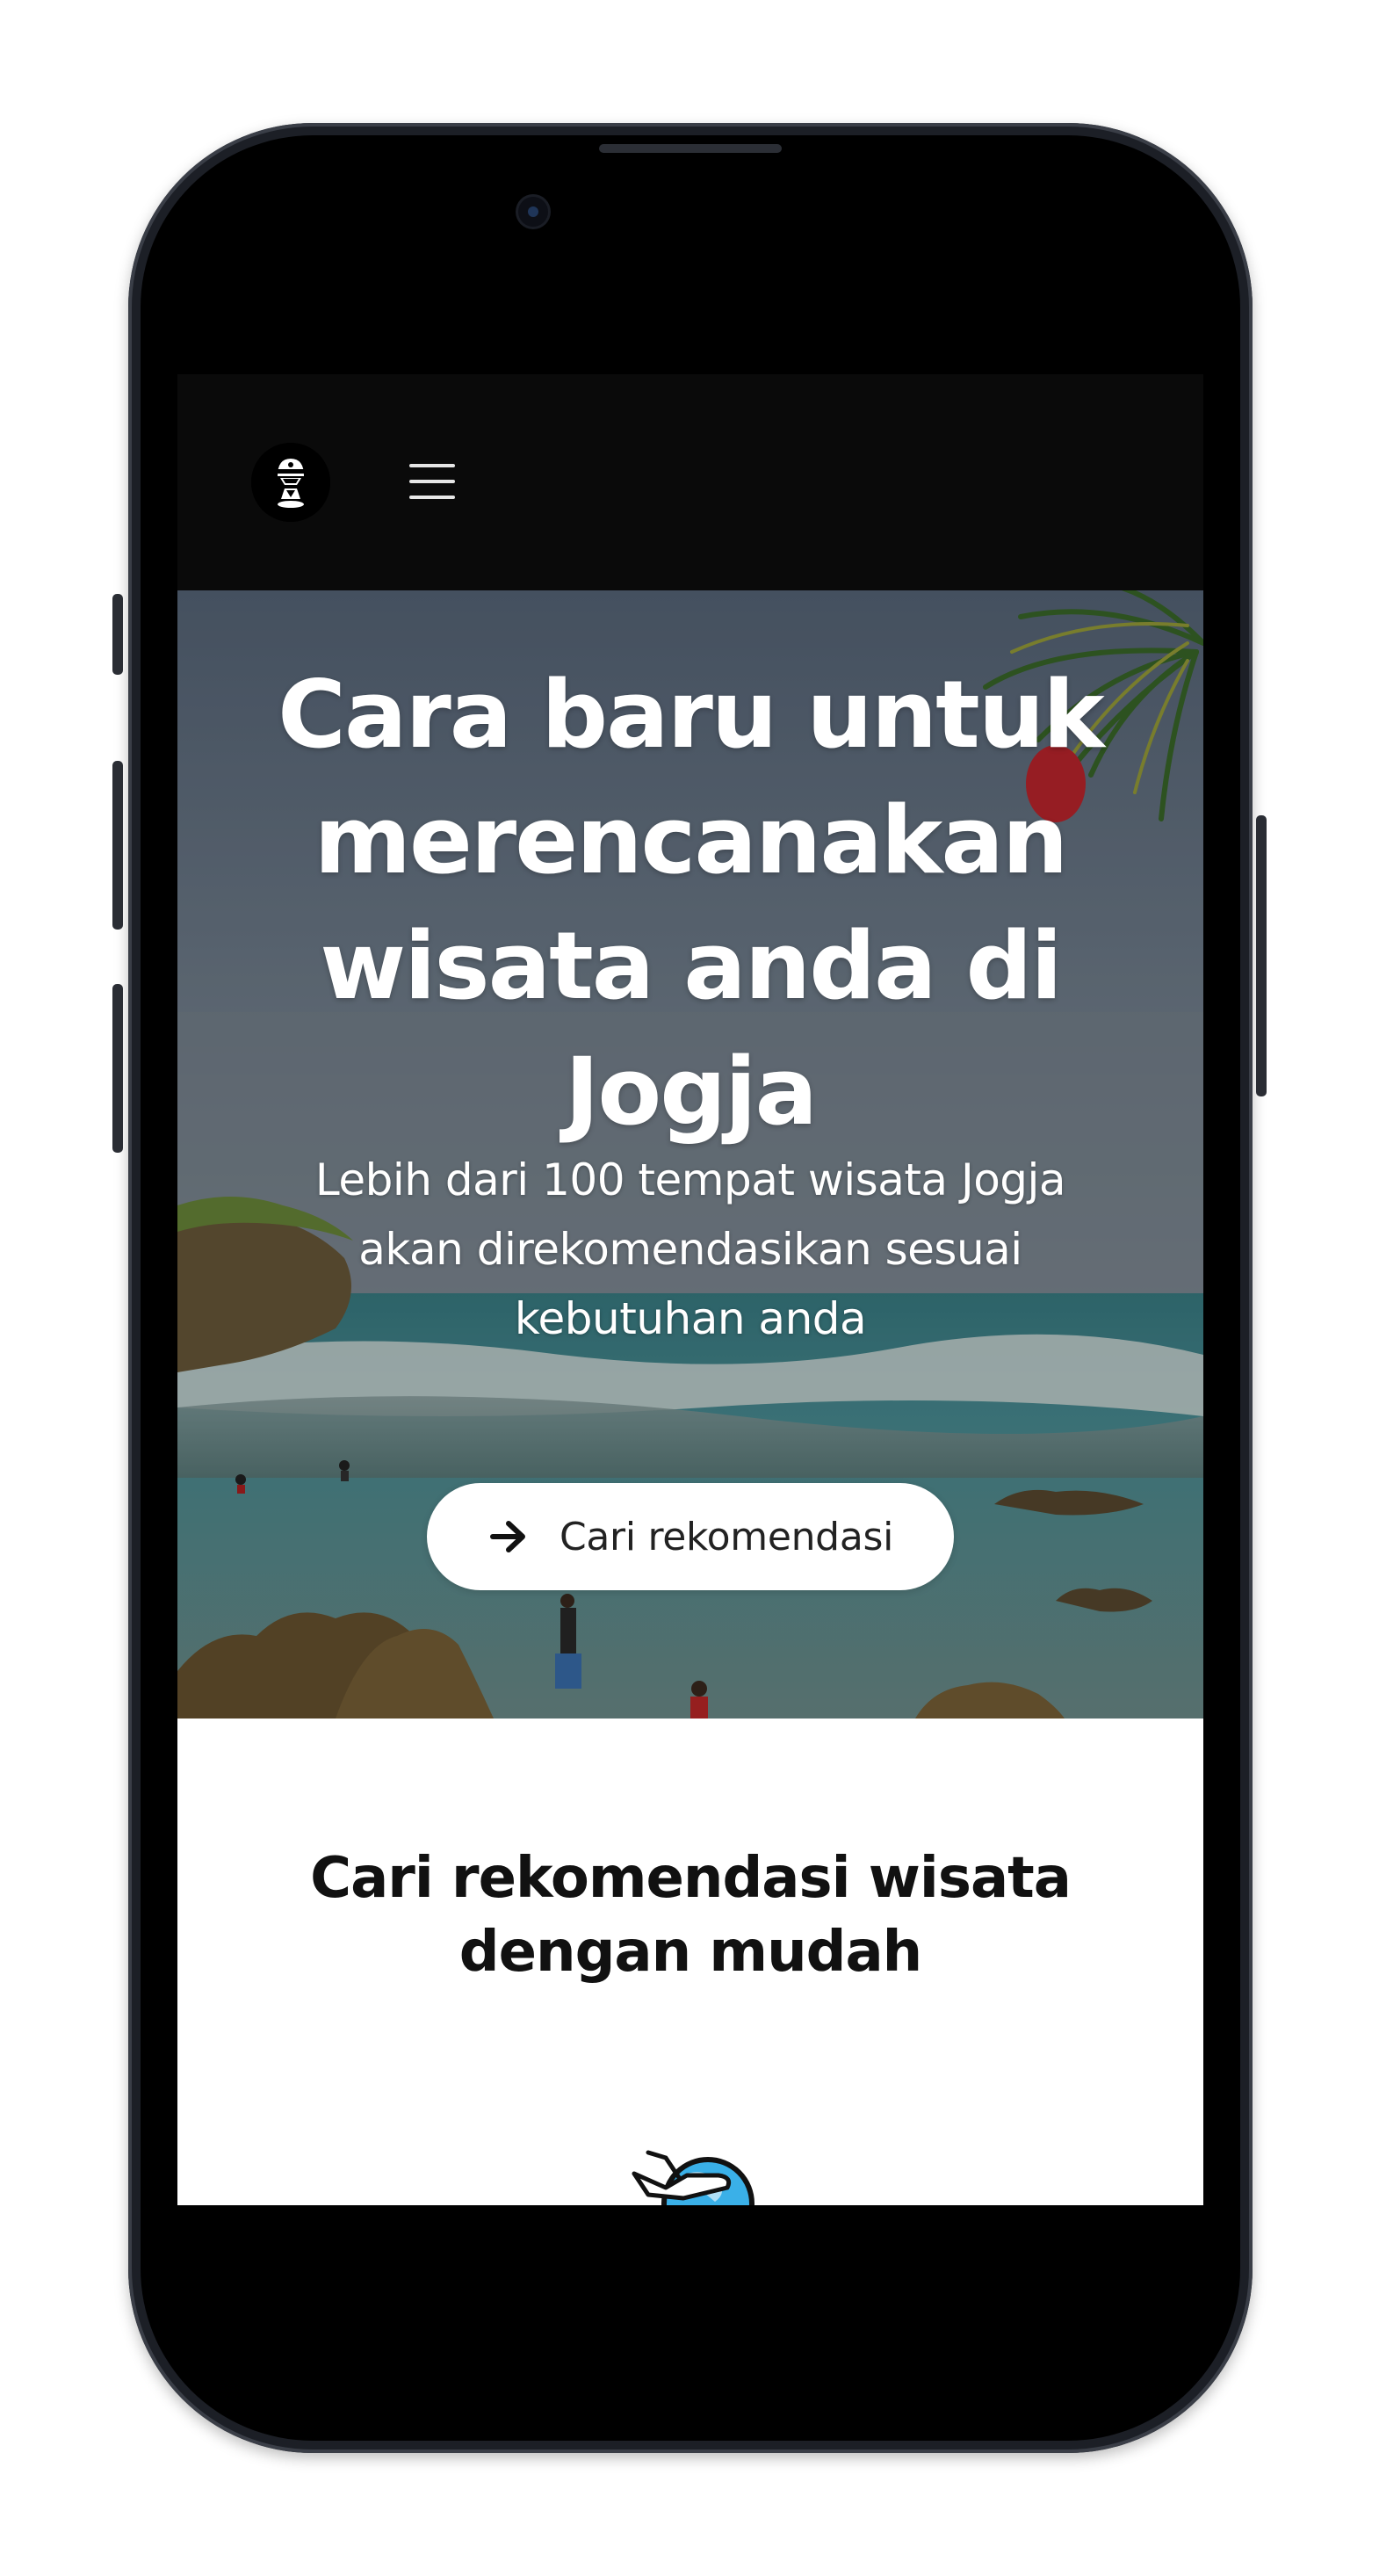 This screenshot has height=2576, width=1379. What do you see at coordinates (290, 482) in the screenshot?
I see `explorer-logo-icon` at bounding box center [290, 482].